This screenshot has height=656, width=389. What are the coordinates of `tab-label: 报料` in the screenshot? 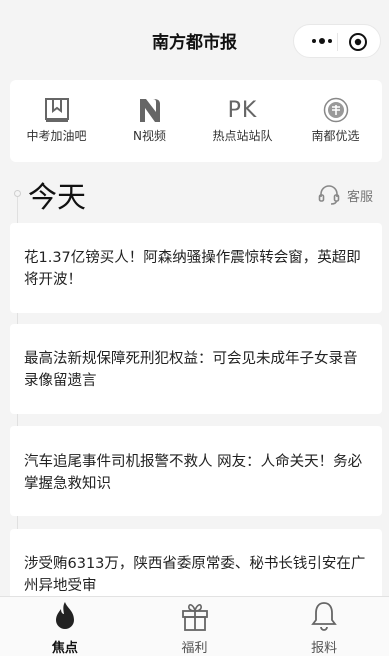 It's located at (324, 648).